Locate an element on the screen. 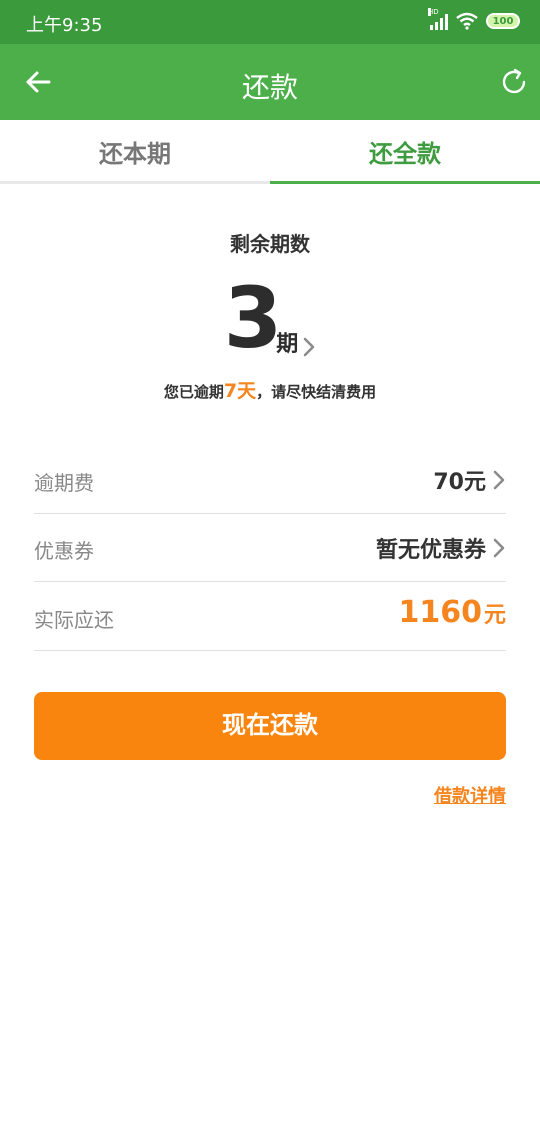  coupon-value: 暂无优惠券 is located at coordinates (441, 548).